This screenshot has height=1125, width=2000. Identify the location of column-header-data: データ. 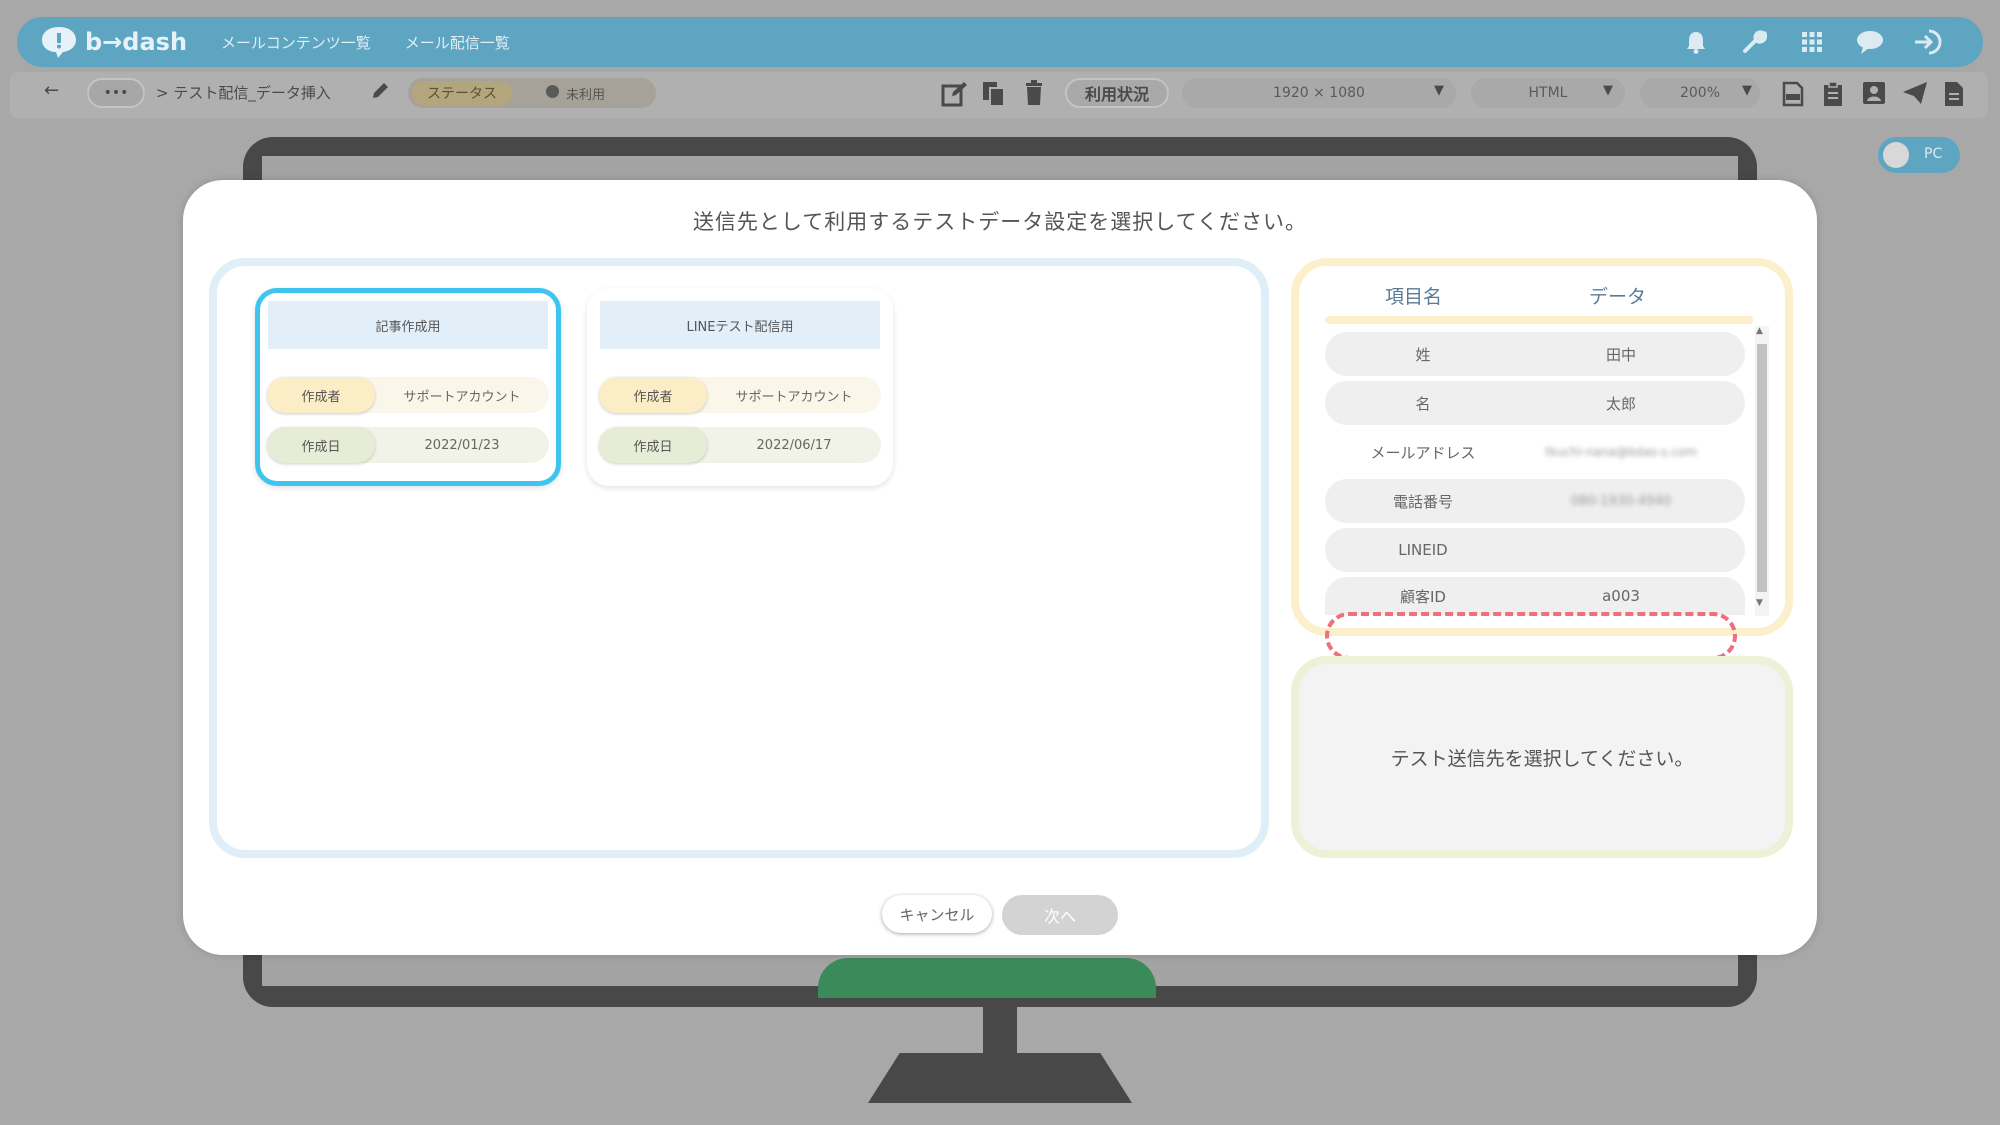
(1618, 297).